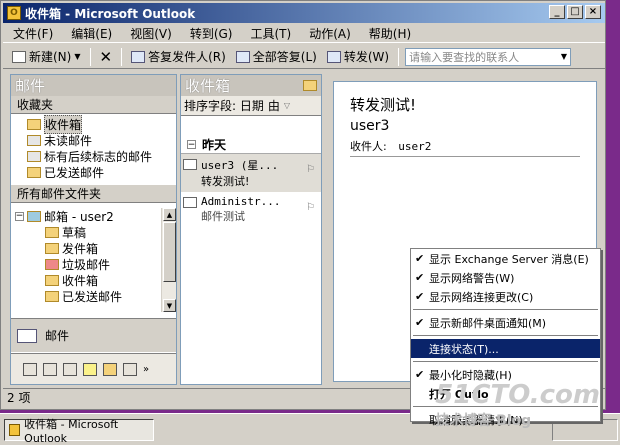  I want to click on tree-mailbox: − 邮箱 - user2, so click(86, 216).